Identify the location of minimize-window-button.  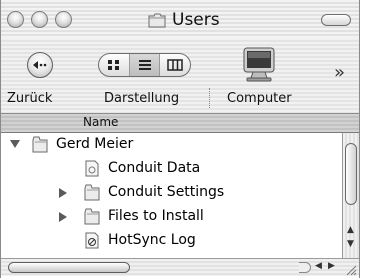
(39, 19).